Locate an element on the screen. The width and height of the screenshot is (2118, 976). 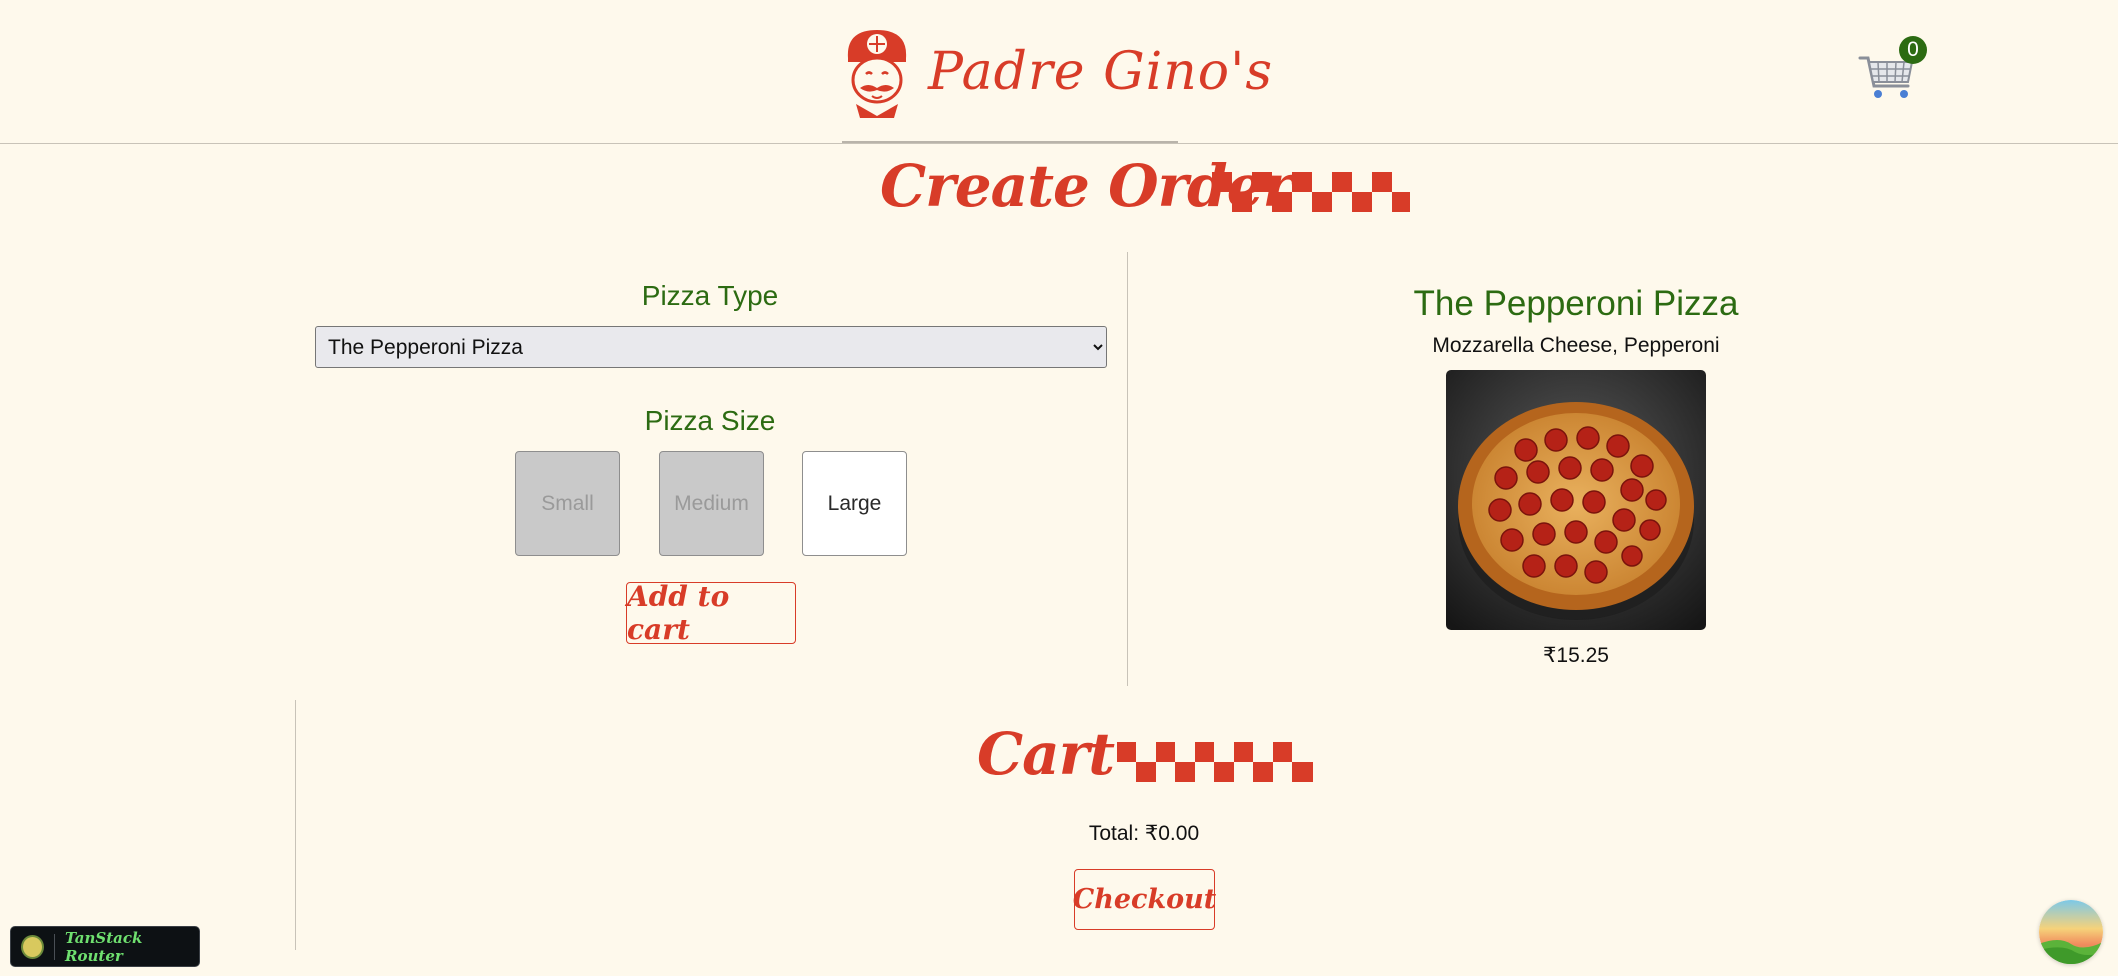
pizza-type-select: The Pepperoni Pizza is located at coordinates (711, 347).